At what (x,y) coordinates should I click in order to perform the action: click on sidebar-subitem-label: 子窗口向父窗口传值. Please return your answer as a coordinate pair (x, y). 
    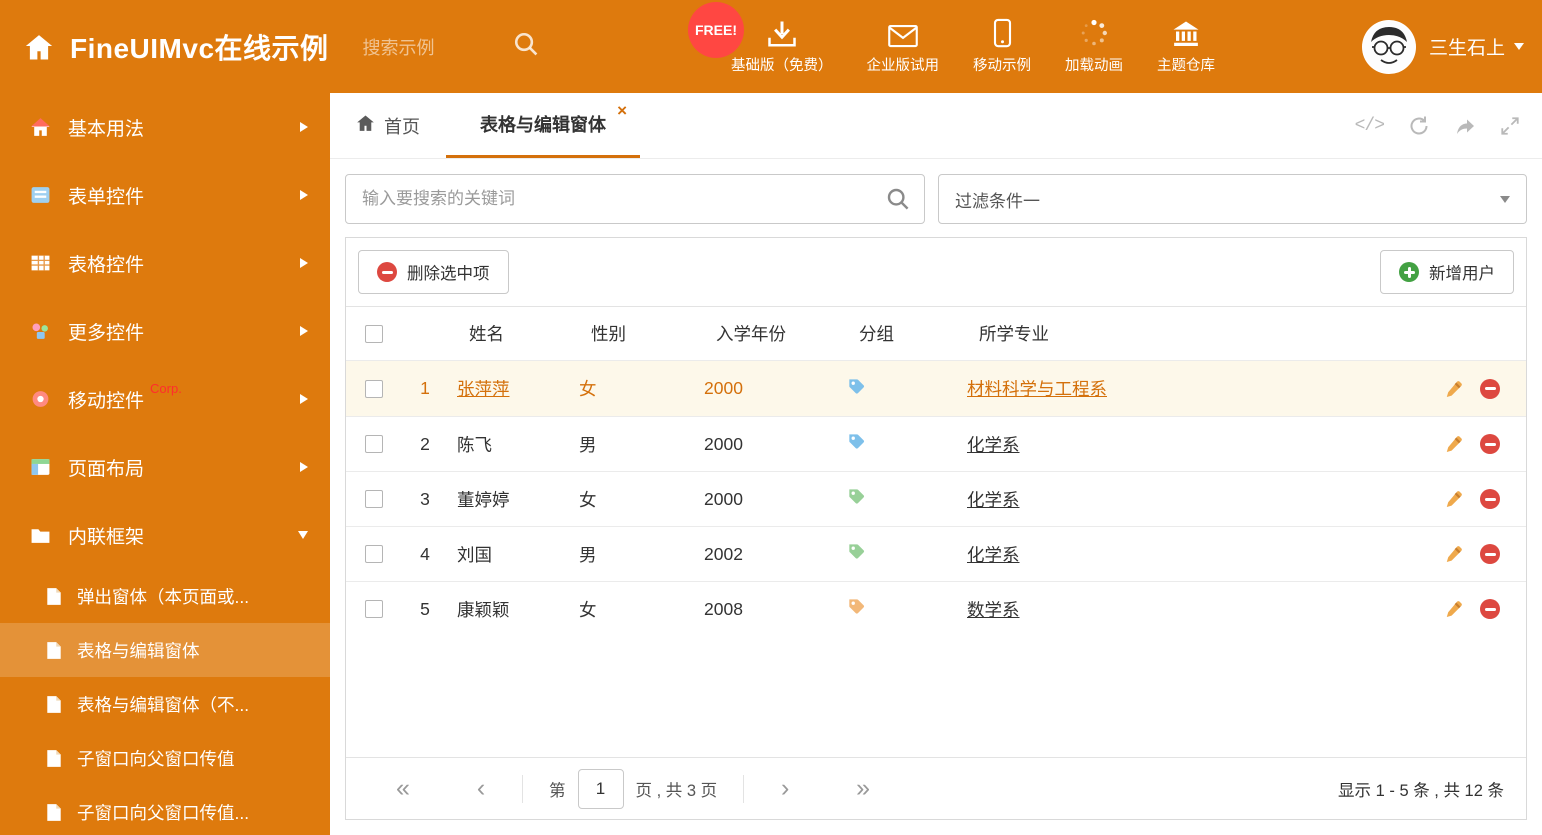
    Looking at the image, I should click on (156, 758).